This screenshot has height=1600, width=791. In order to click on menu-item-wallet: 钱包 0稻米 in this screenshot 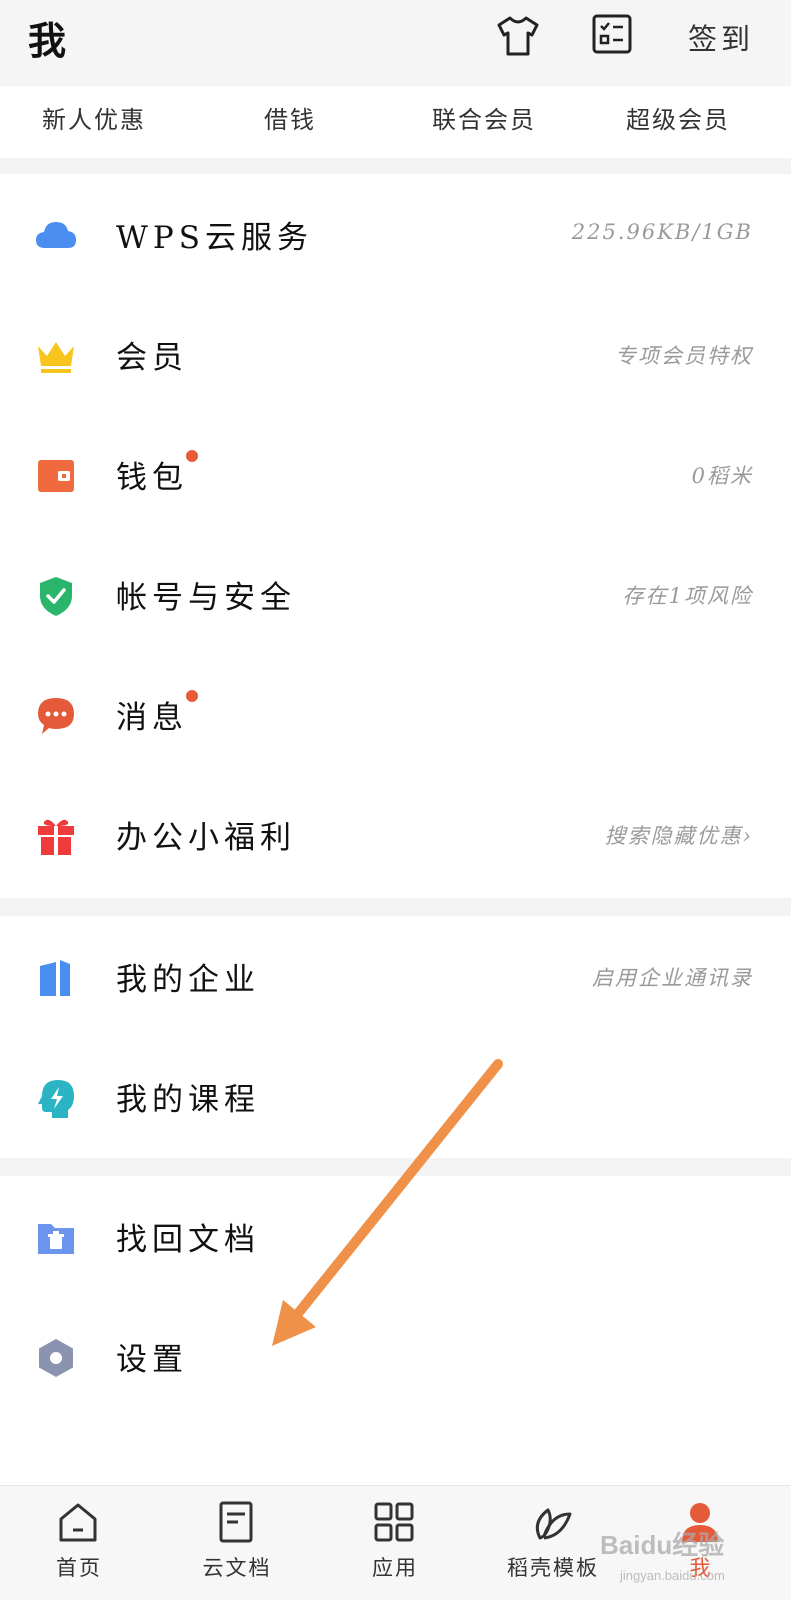, I will do `click(395, 474)`.